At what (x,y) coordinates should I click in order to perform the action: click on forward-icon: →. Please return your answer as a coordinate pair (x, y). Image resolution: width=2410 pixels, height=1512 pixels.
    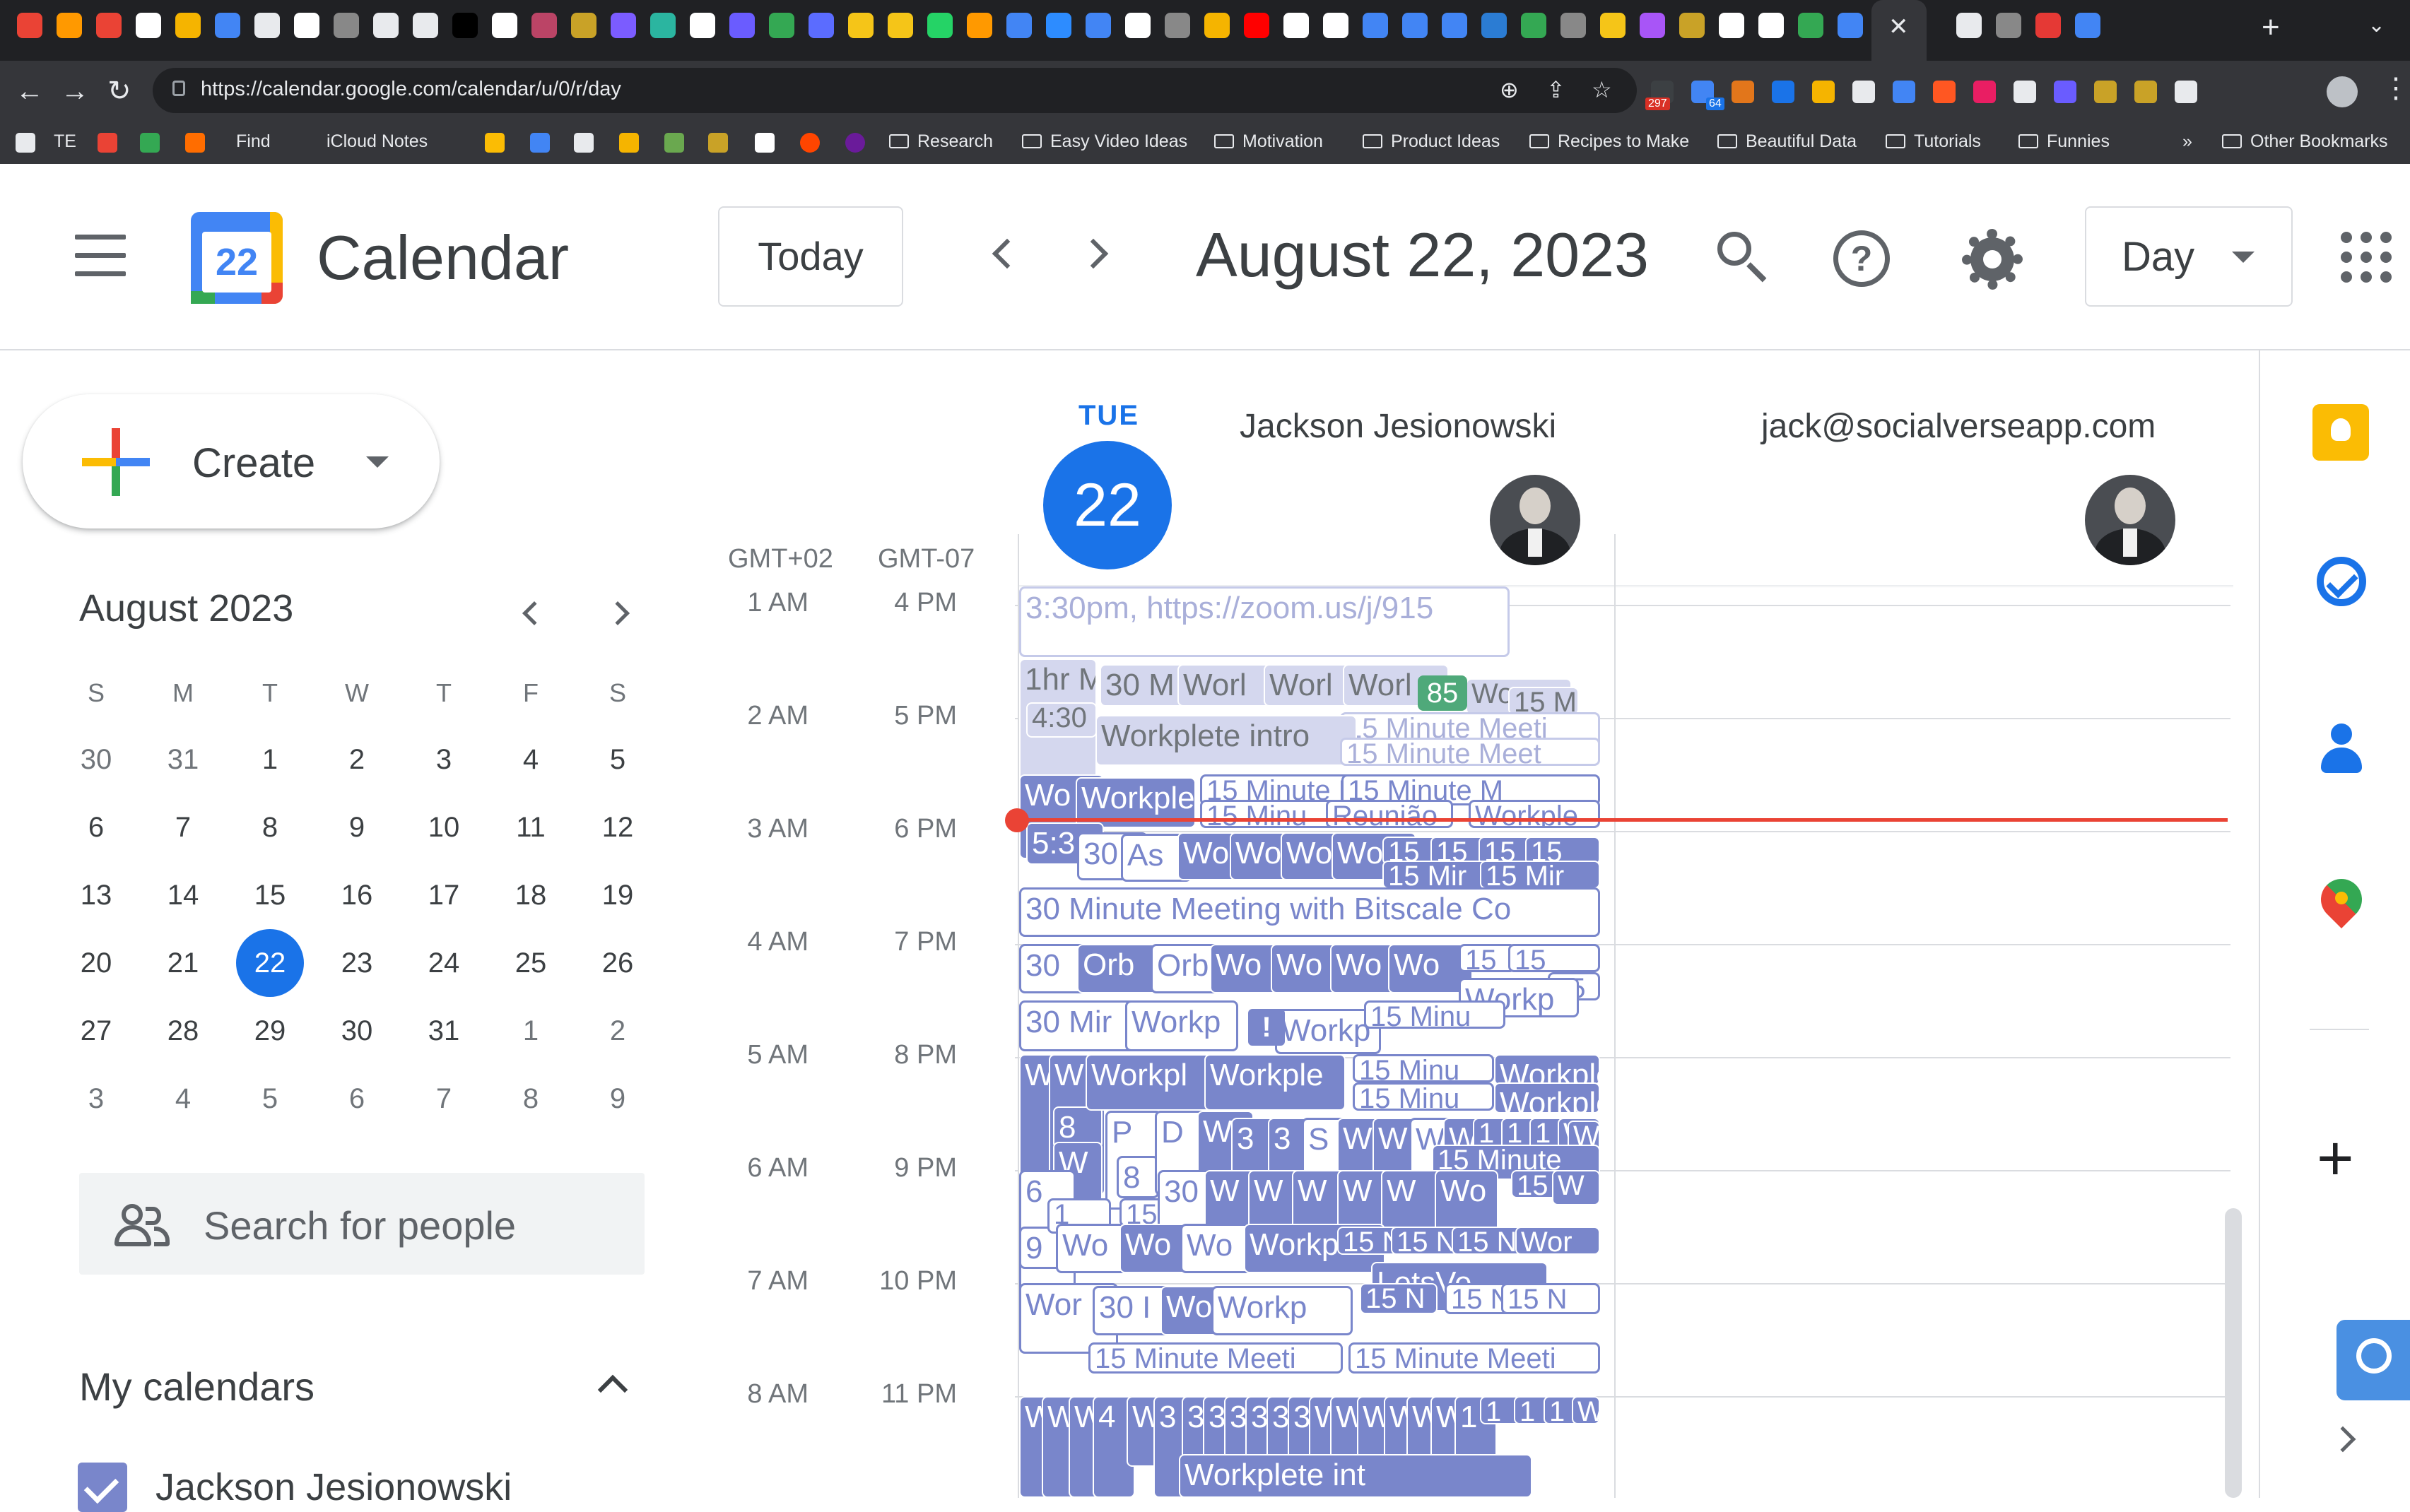
    Looking at the image, I should click on (75, 91).